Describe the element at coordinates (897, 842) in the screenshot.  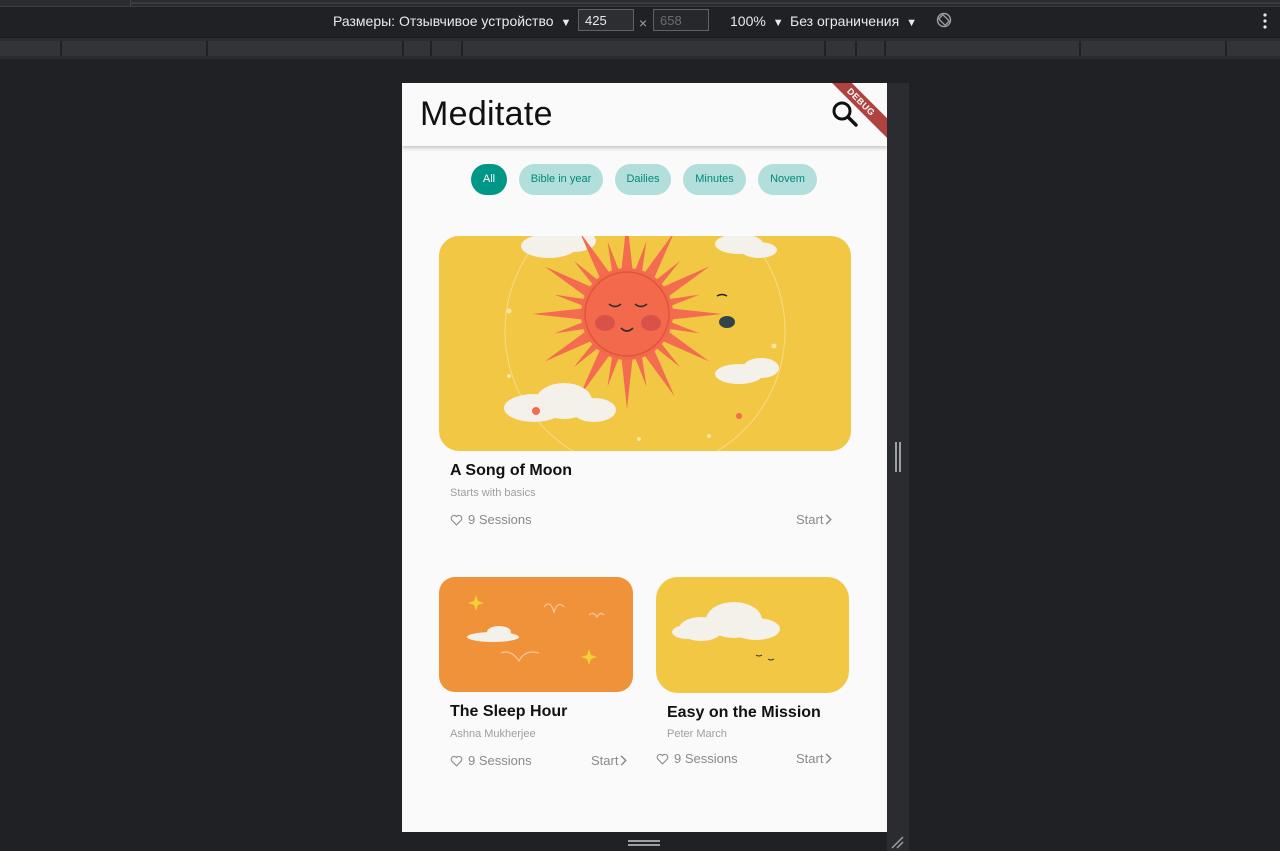
I see `resize-handle-corner` at that location.